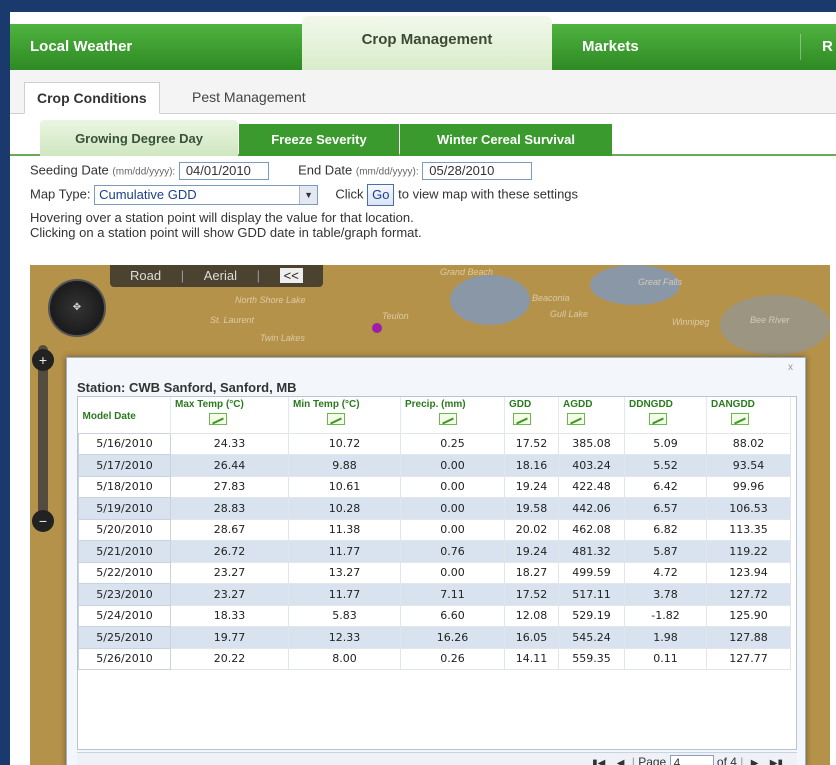 Image resolution: width=836 pixels, height=765 pixels. Describe the element at coordinates (77, 308) in the screenshot. I see `pan-compass-icon: ✥` at that location.